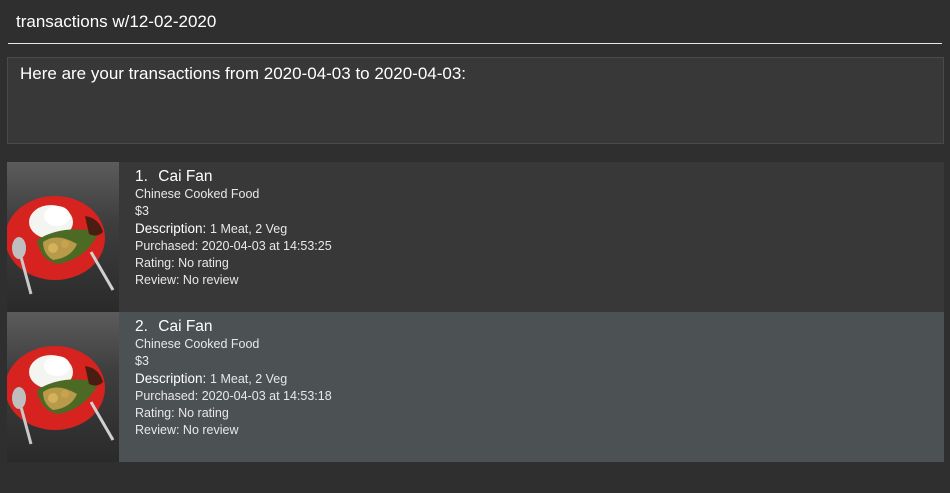  What do you see at coordinates (233, 246) in the screenshot?
I see `purchased-time: Purchased: 2020-04-03 at 14:53:25` at bounding box center [233, 246].